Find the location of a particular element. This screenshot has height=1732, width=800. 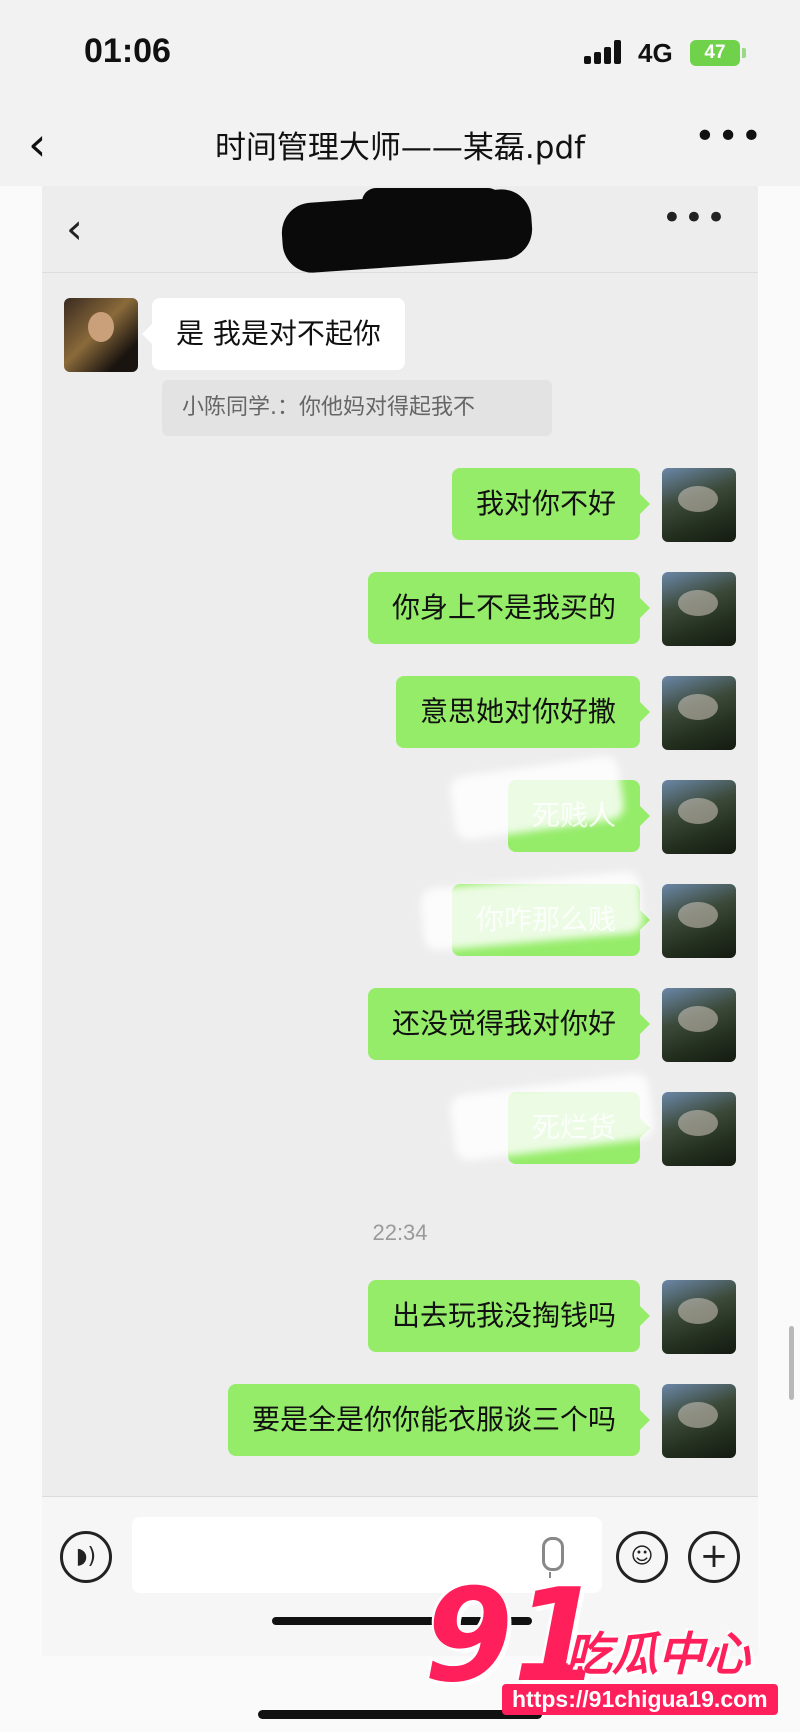

outgoing-message: 出去玩我没掏钱吗 is located at coordinates (509, 1316).